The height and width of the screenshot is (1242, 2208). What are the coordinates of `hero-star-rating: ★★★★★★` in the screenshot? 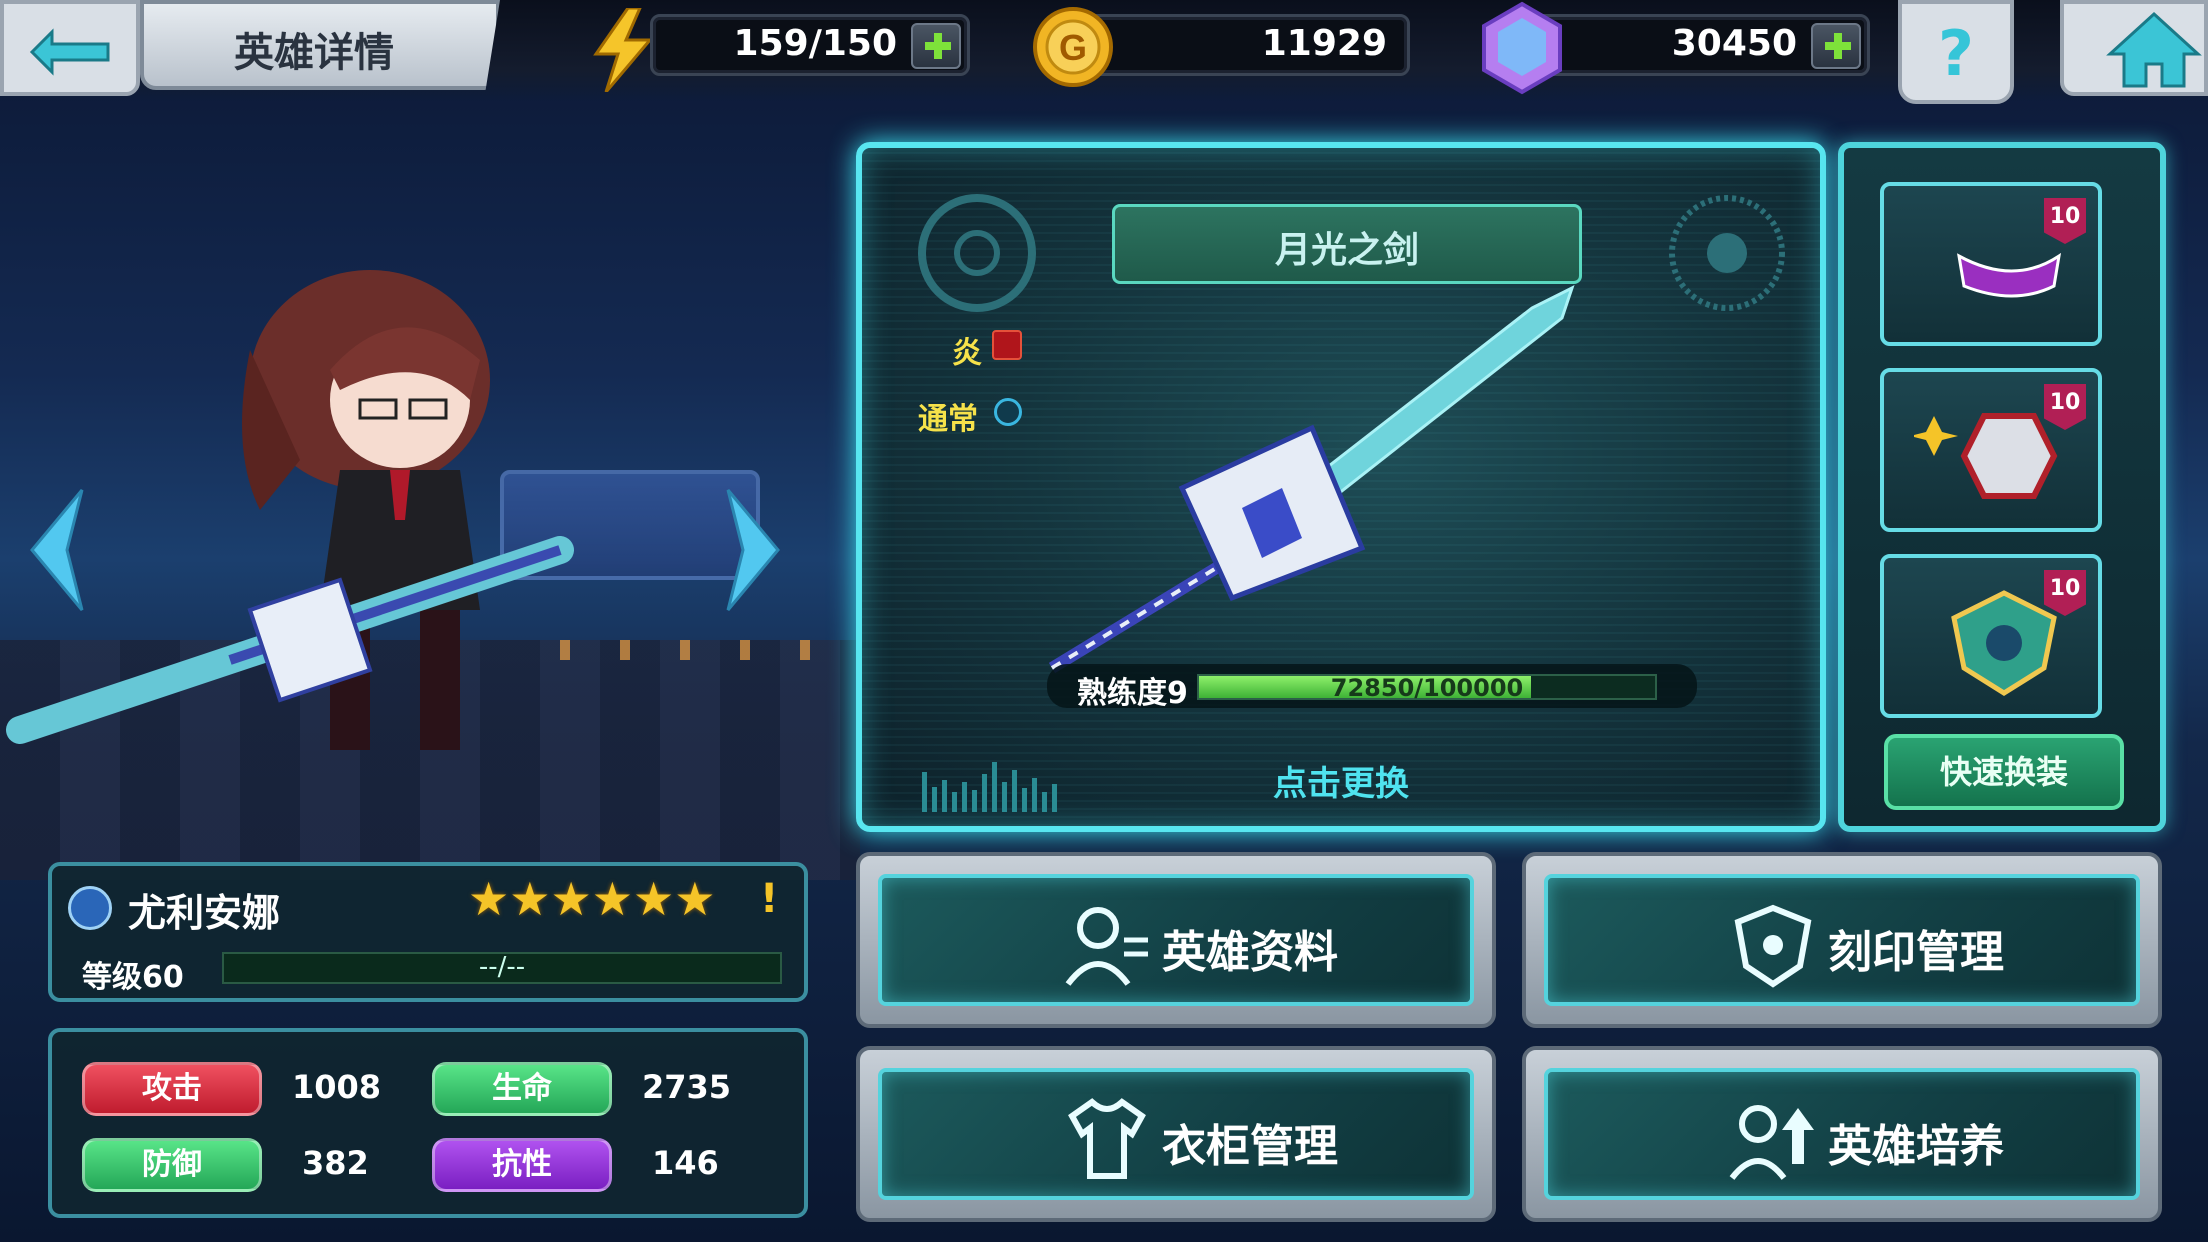 It's located at (592, 899).